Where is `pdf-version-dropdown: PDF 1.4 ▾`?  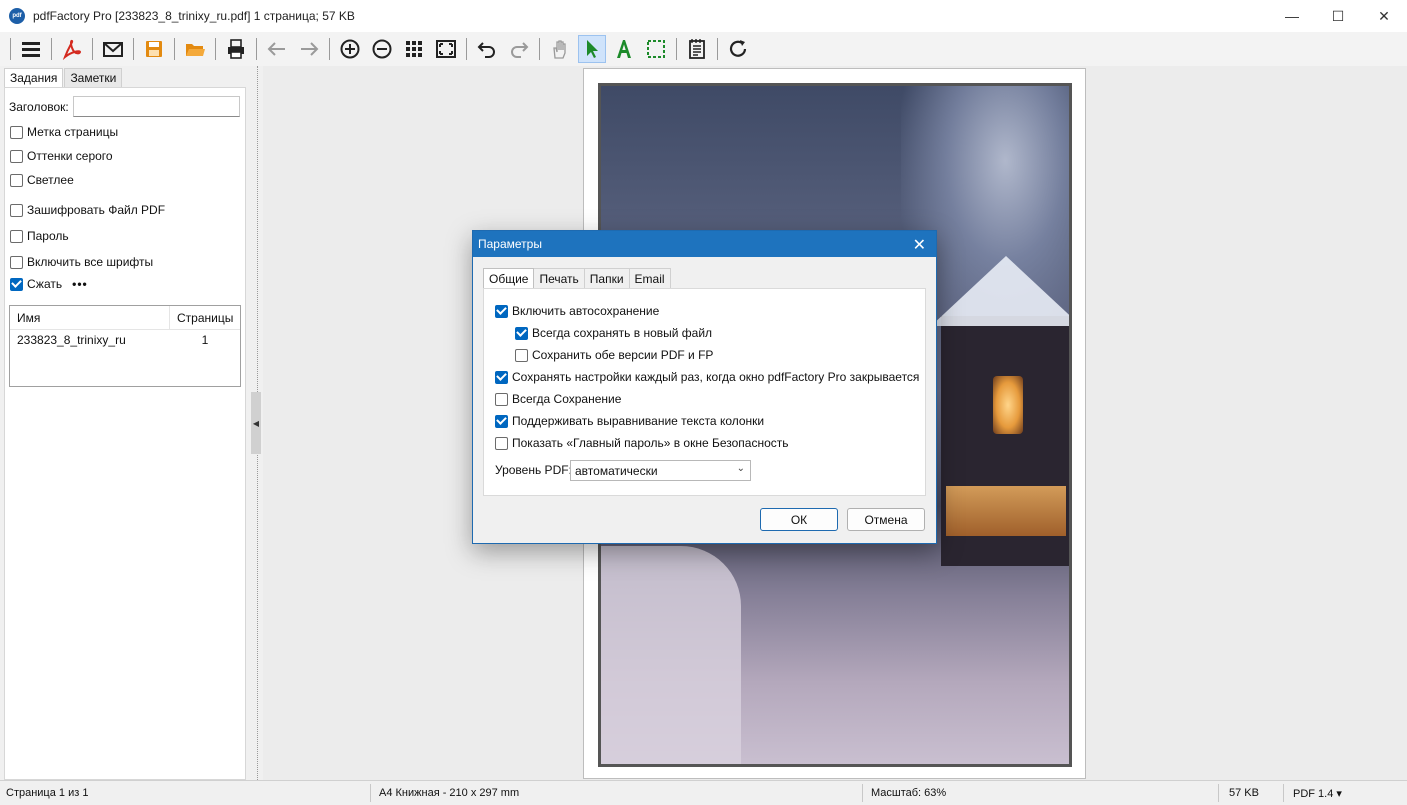 pdf-version-dropdown: PDF 1.4 ▾ is located at coordinates (1317, 793).